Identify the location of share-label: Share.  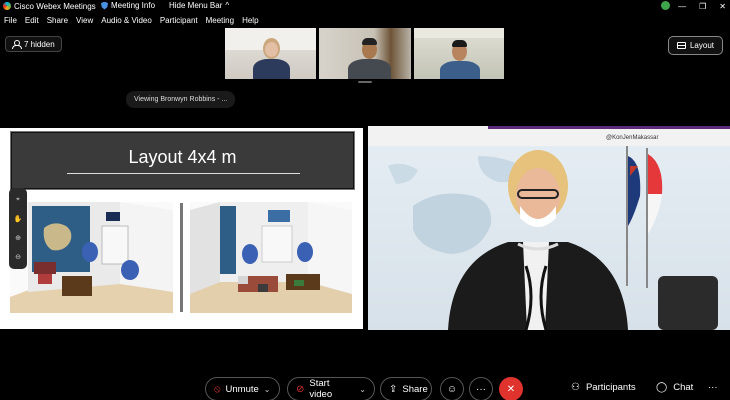
(415, 389).